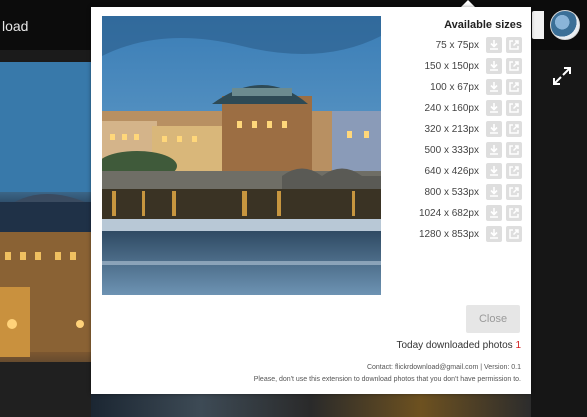 The image size is (587, 417). What do you see at coordinates (454, 87) in the screenshot?
I see `size-label: 100 x 67px` at bounding box center [454, 87].